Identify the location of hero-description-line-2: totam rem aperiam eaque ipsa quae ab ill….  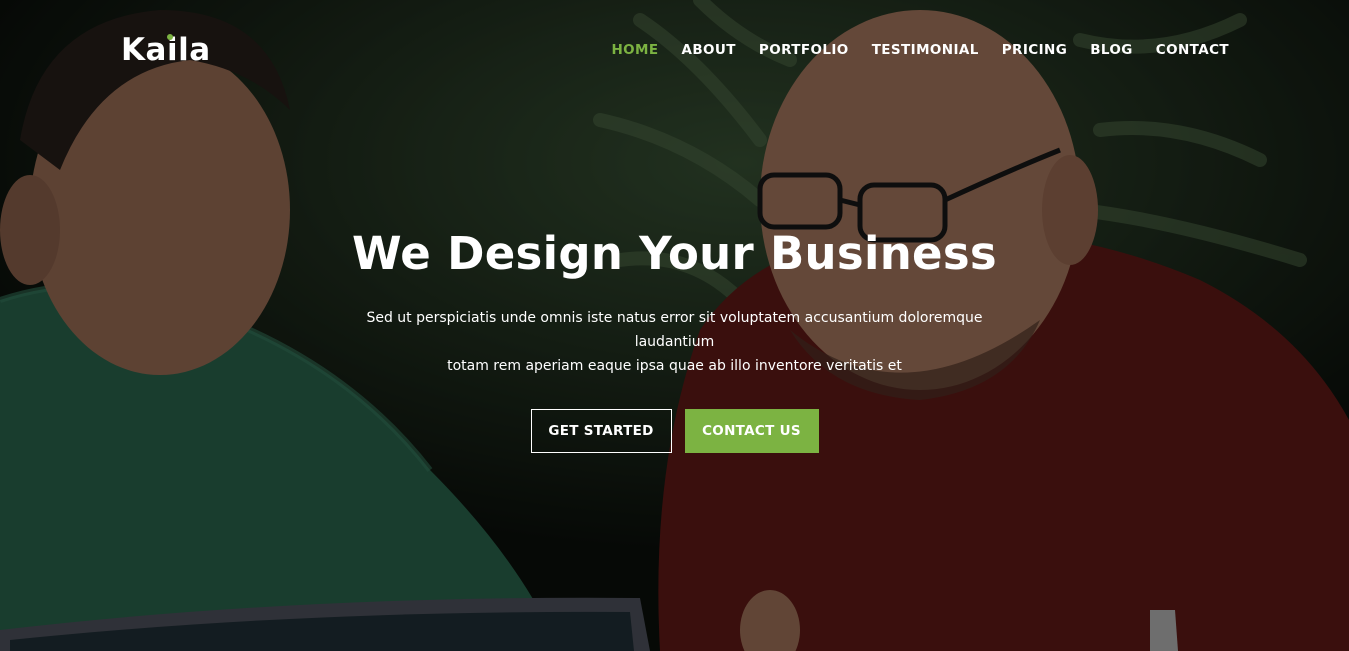
(674, 366).